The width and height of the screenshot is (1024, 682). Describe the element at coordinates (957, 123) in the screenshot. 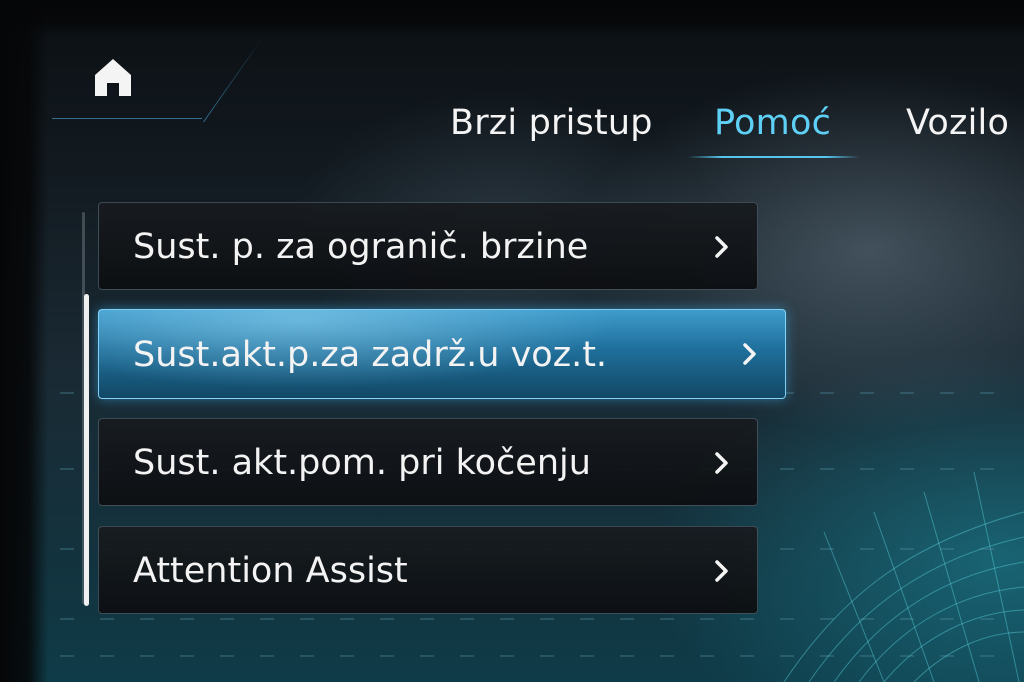

I see `tab-vehicle: Vozilo` at that location.